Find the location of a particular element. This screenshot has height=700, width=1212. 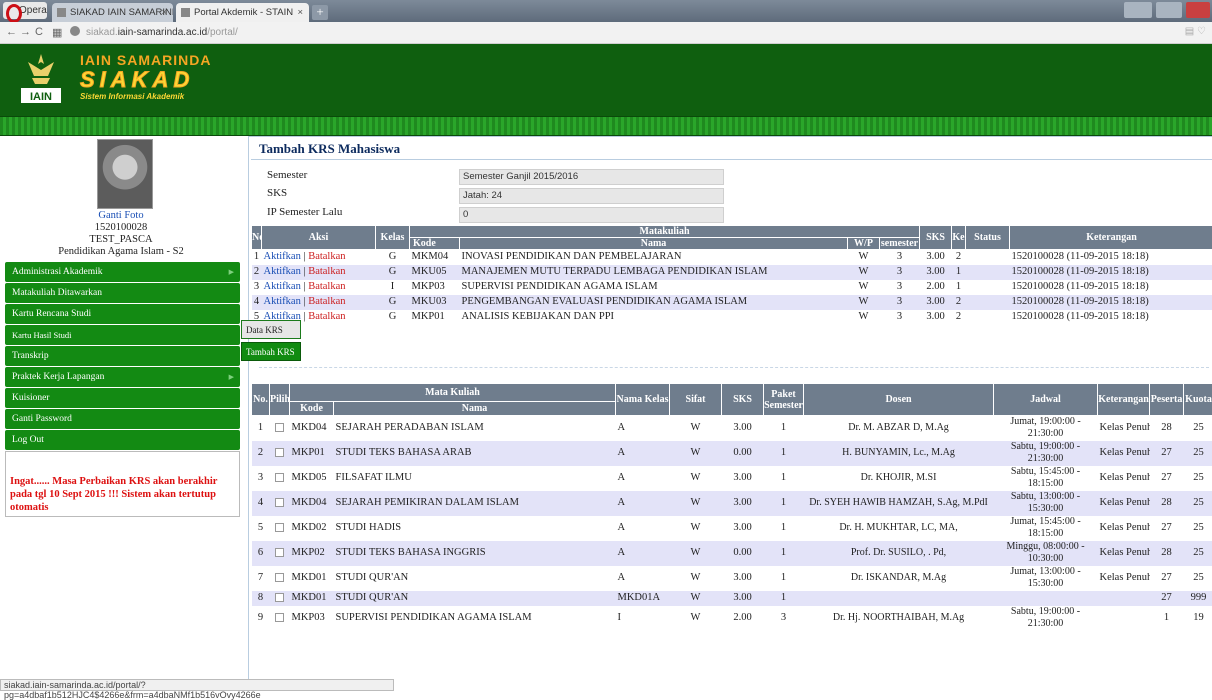

row-peserta: 28 is located at coordinates (1167, 428).